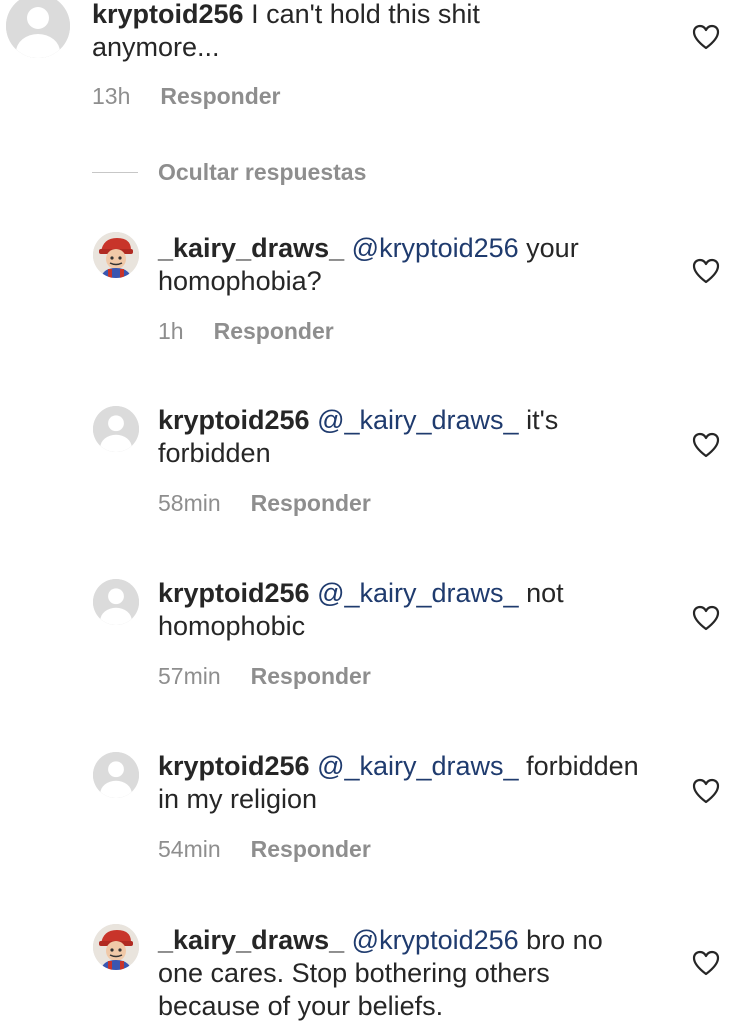  What do you see at coordinates (189, 849) in the screenshot?
I see `comment-time: 54min` at bounding box center [189, 849].